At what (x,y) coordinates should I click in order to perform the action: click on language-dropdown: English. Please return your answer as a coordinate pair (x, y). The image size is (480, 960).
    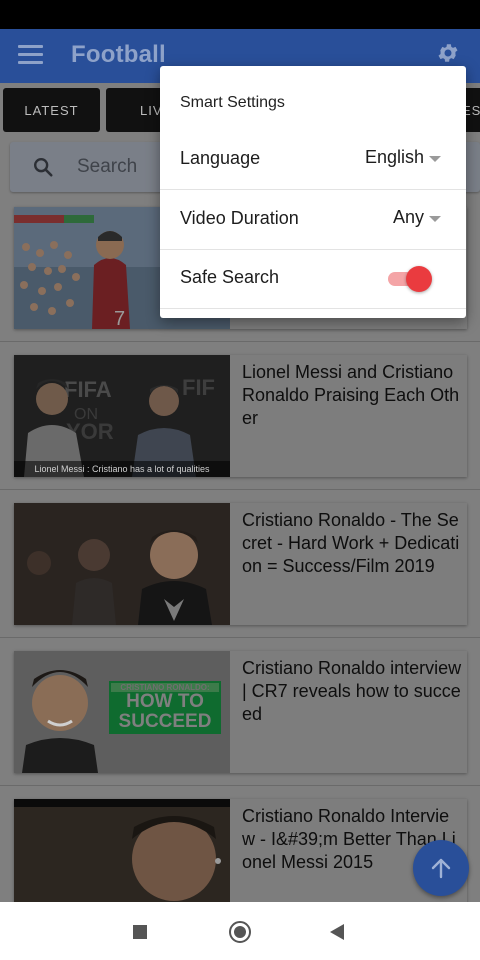
    Looking at the image, I should click on (394, 157).